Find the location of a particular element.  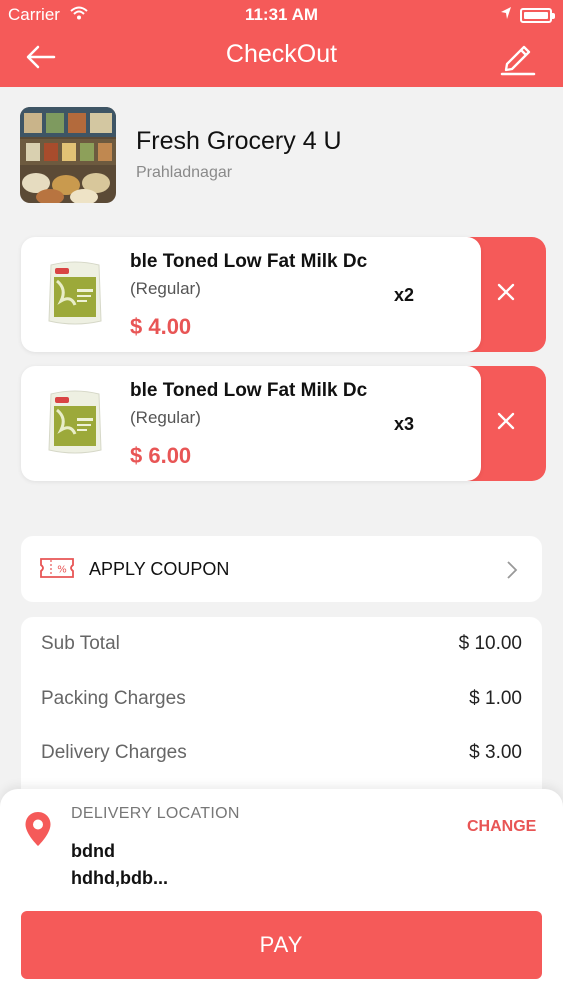

status-time: 11:31 AM is located at coordinates (281, 14).